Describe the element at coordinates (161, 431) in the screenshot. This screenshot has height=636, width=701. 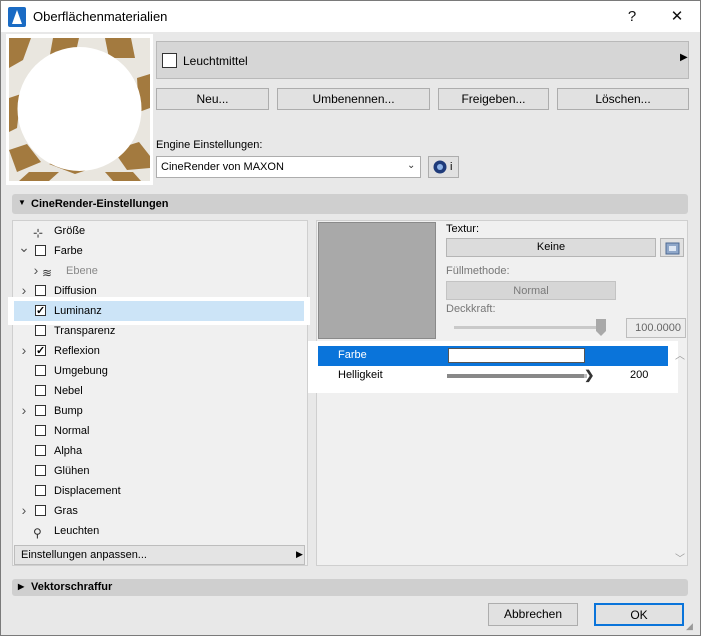
I see `channel-item-normal: Normal` at that location.